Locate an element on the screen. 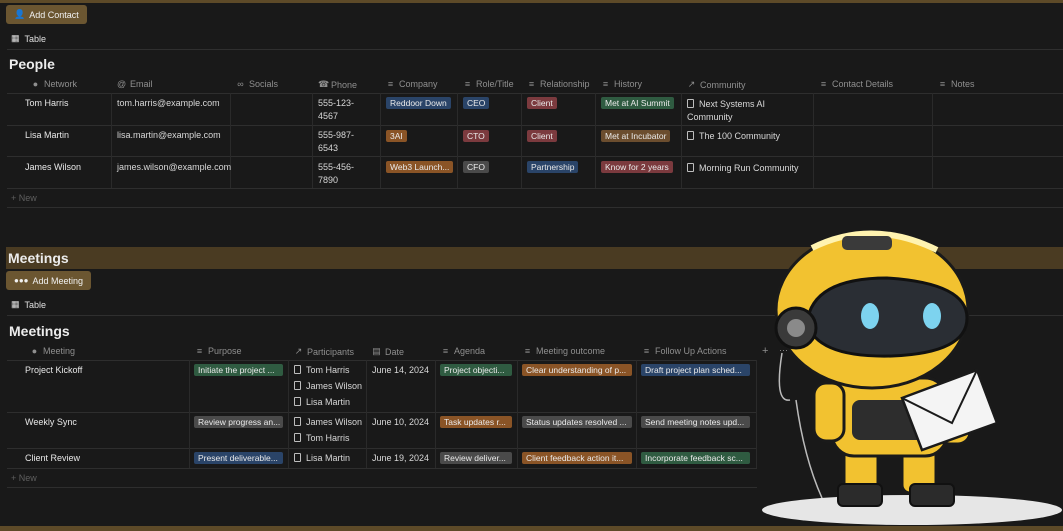  history-tag: Met at Incubator is located at coordinates (636, 136).